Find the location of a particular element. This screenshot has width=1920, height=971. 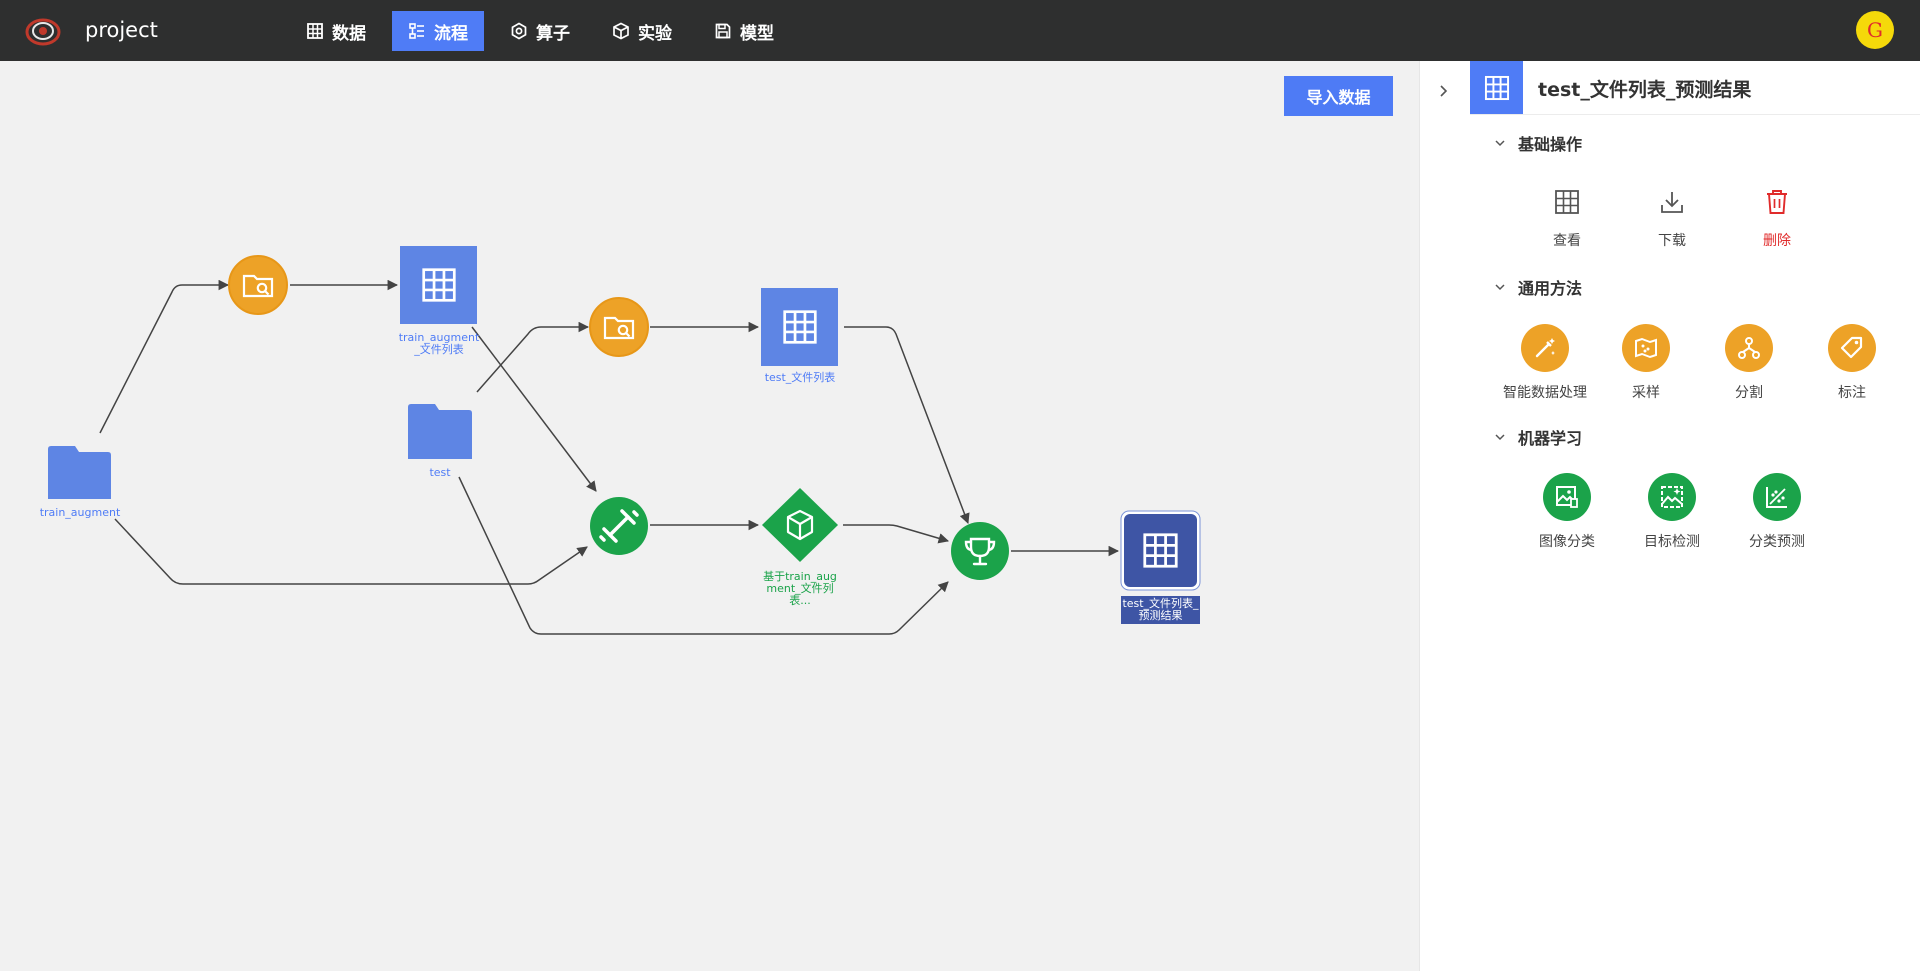

section-basic-ops-label: 基础操作 is located at coordinates (1550, 144).